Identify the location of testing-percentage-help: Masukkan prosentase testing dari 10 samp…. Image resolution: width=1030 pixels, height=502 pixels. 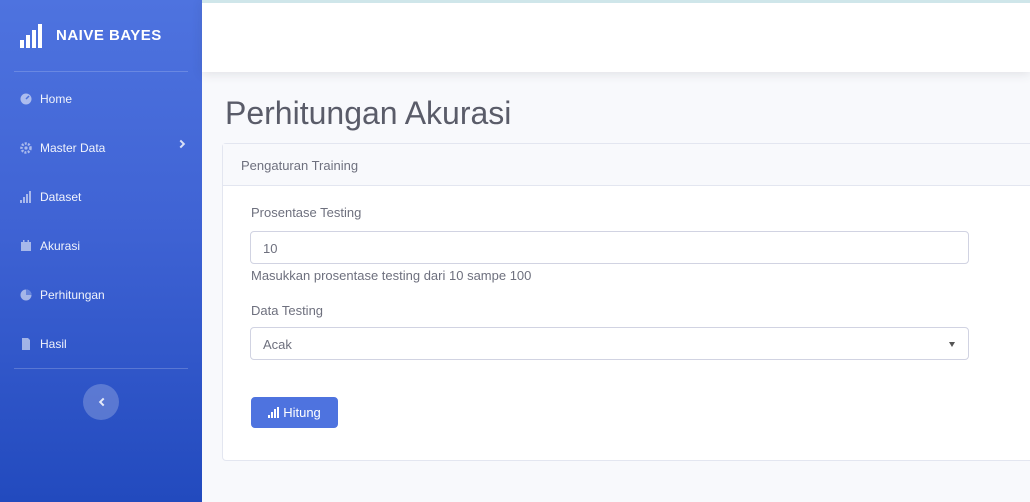
(391, 275).